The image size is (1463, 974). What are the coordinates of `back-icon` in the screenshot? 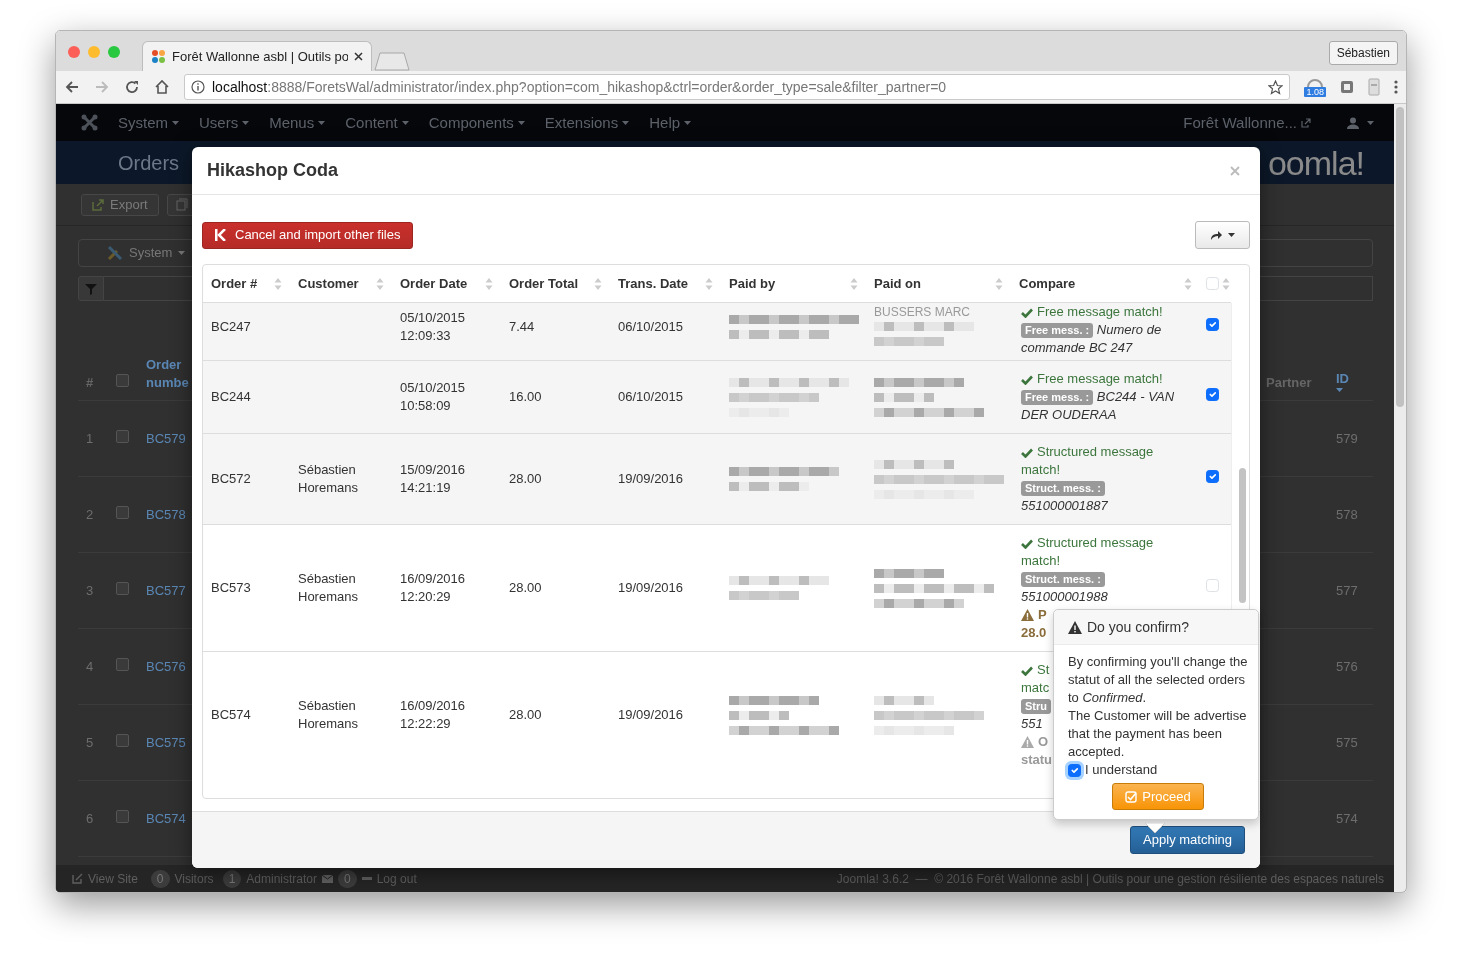 It's located at (72, 87).